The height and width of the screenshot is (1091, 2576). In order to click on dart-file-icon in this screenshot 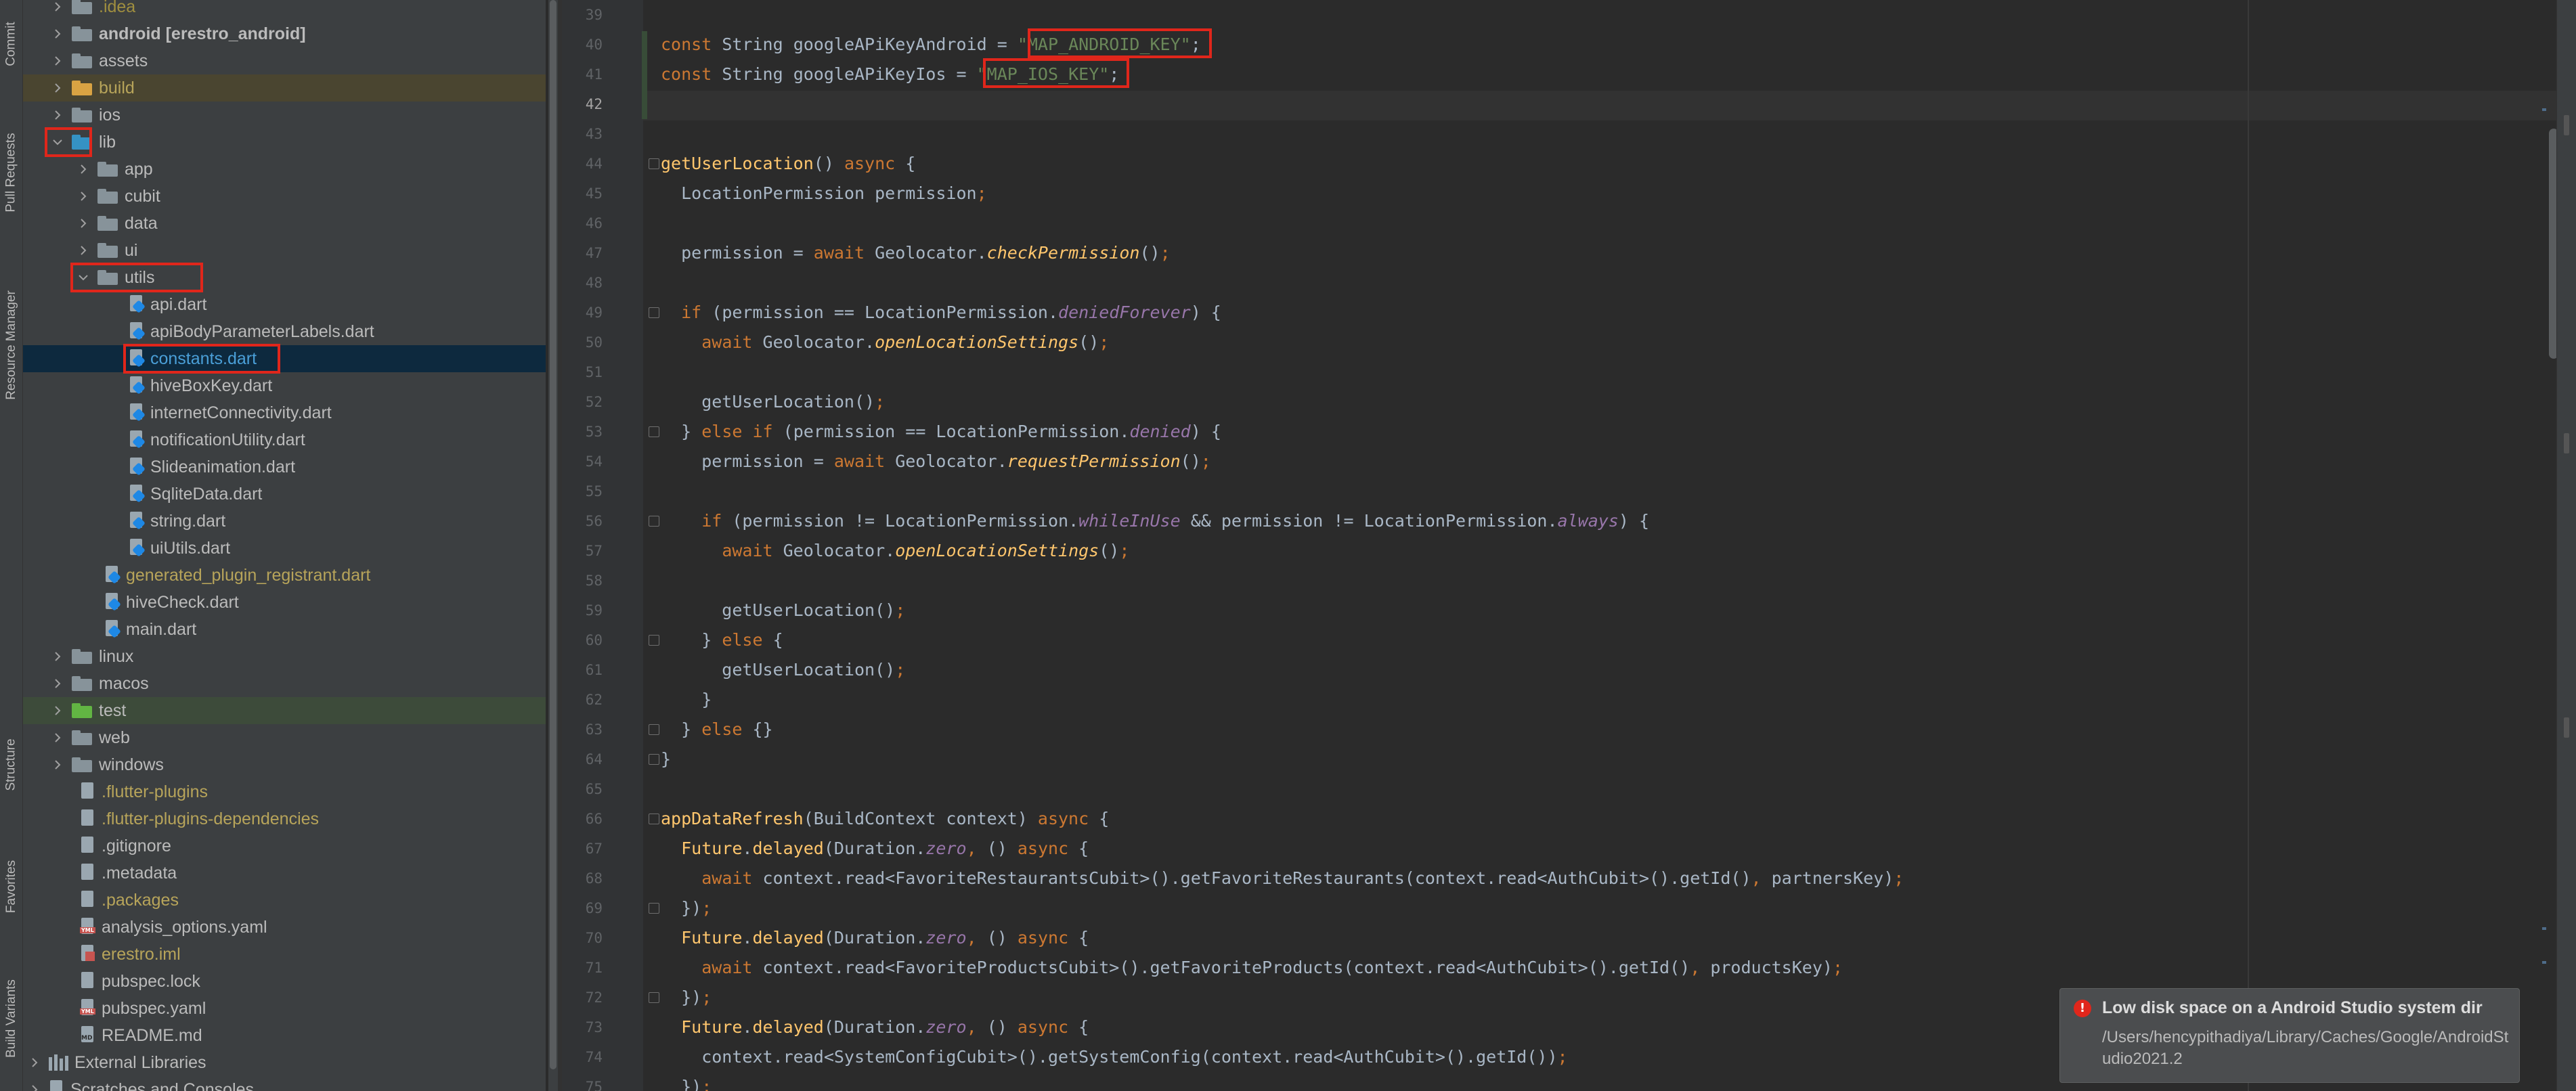, I will do `click(112, 629)`.